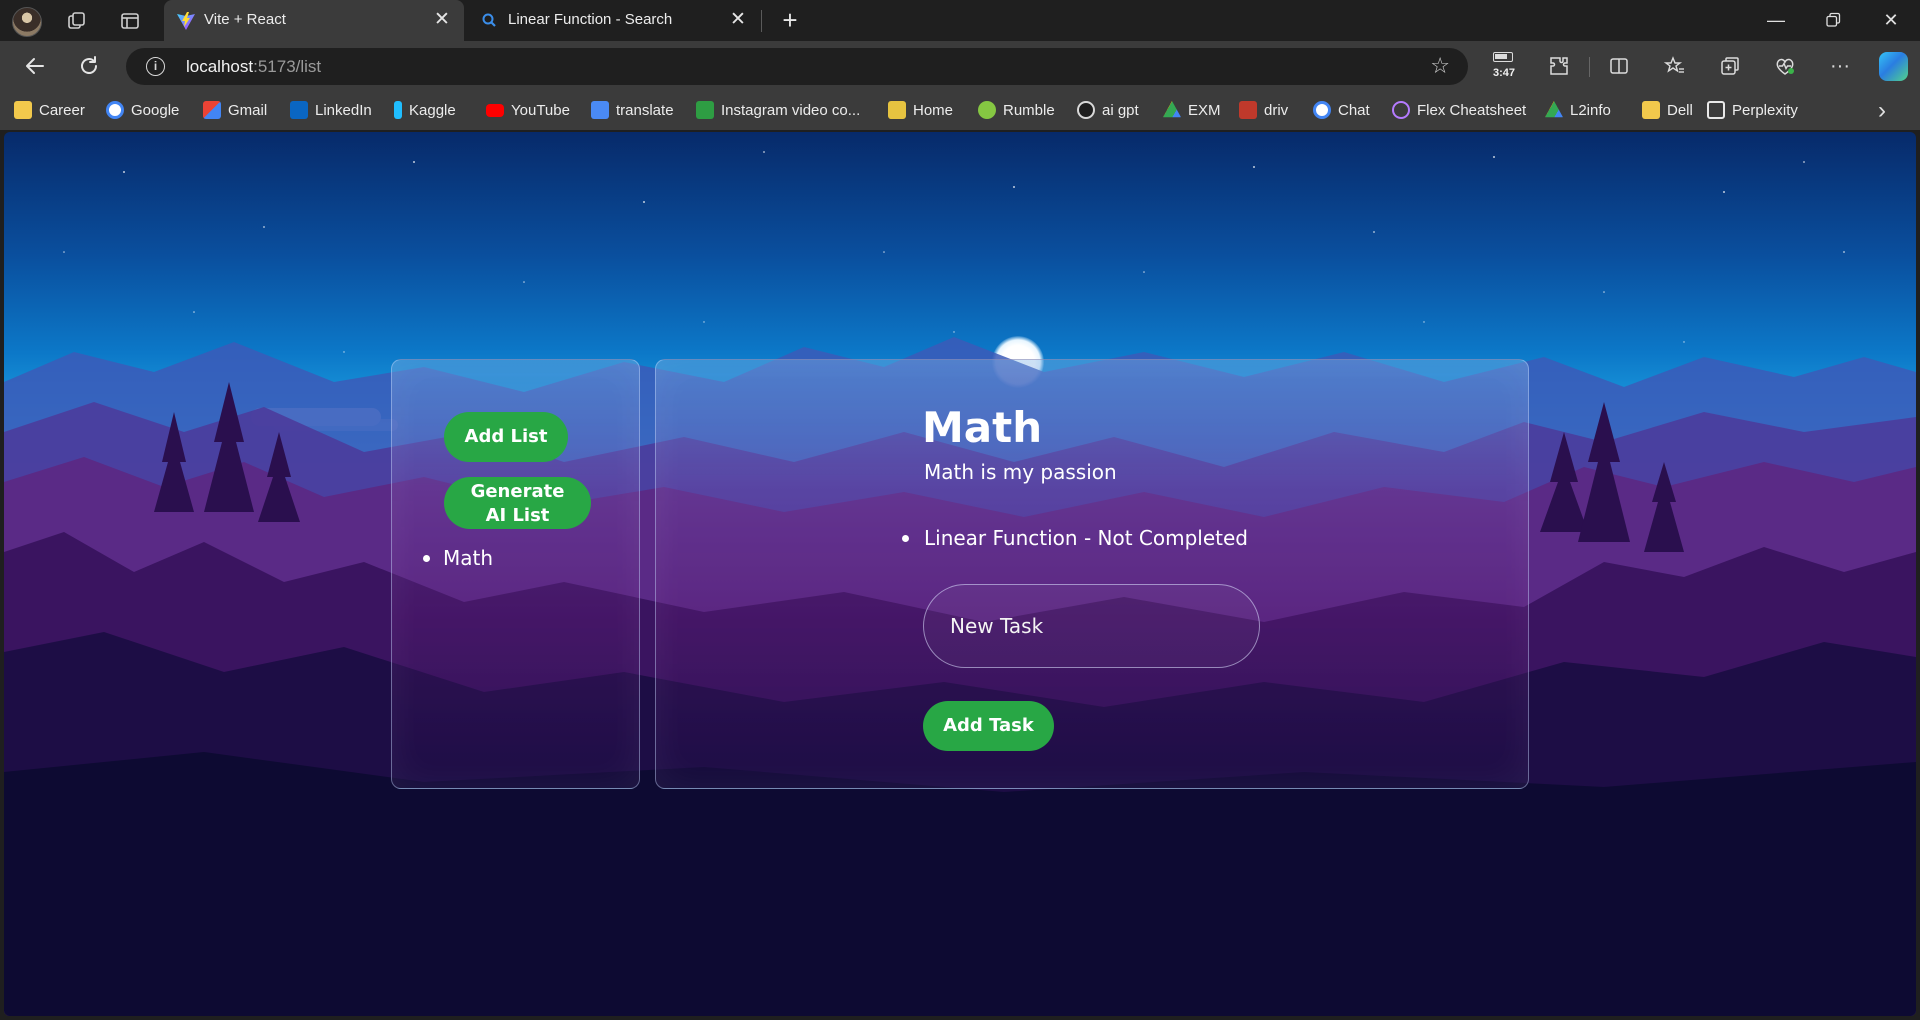 The image size is (1920, 1020). I want to click on minimize-icon: —, so click(1776, 20).